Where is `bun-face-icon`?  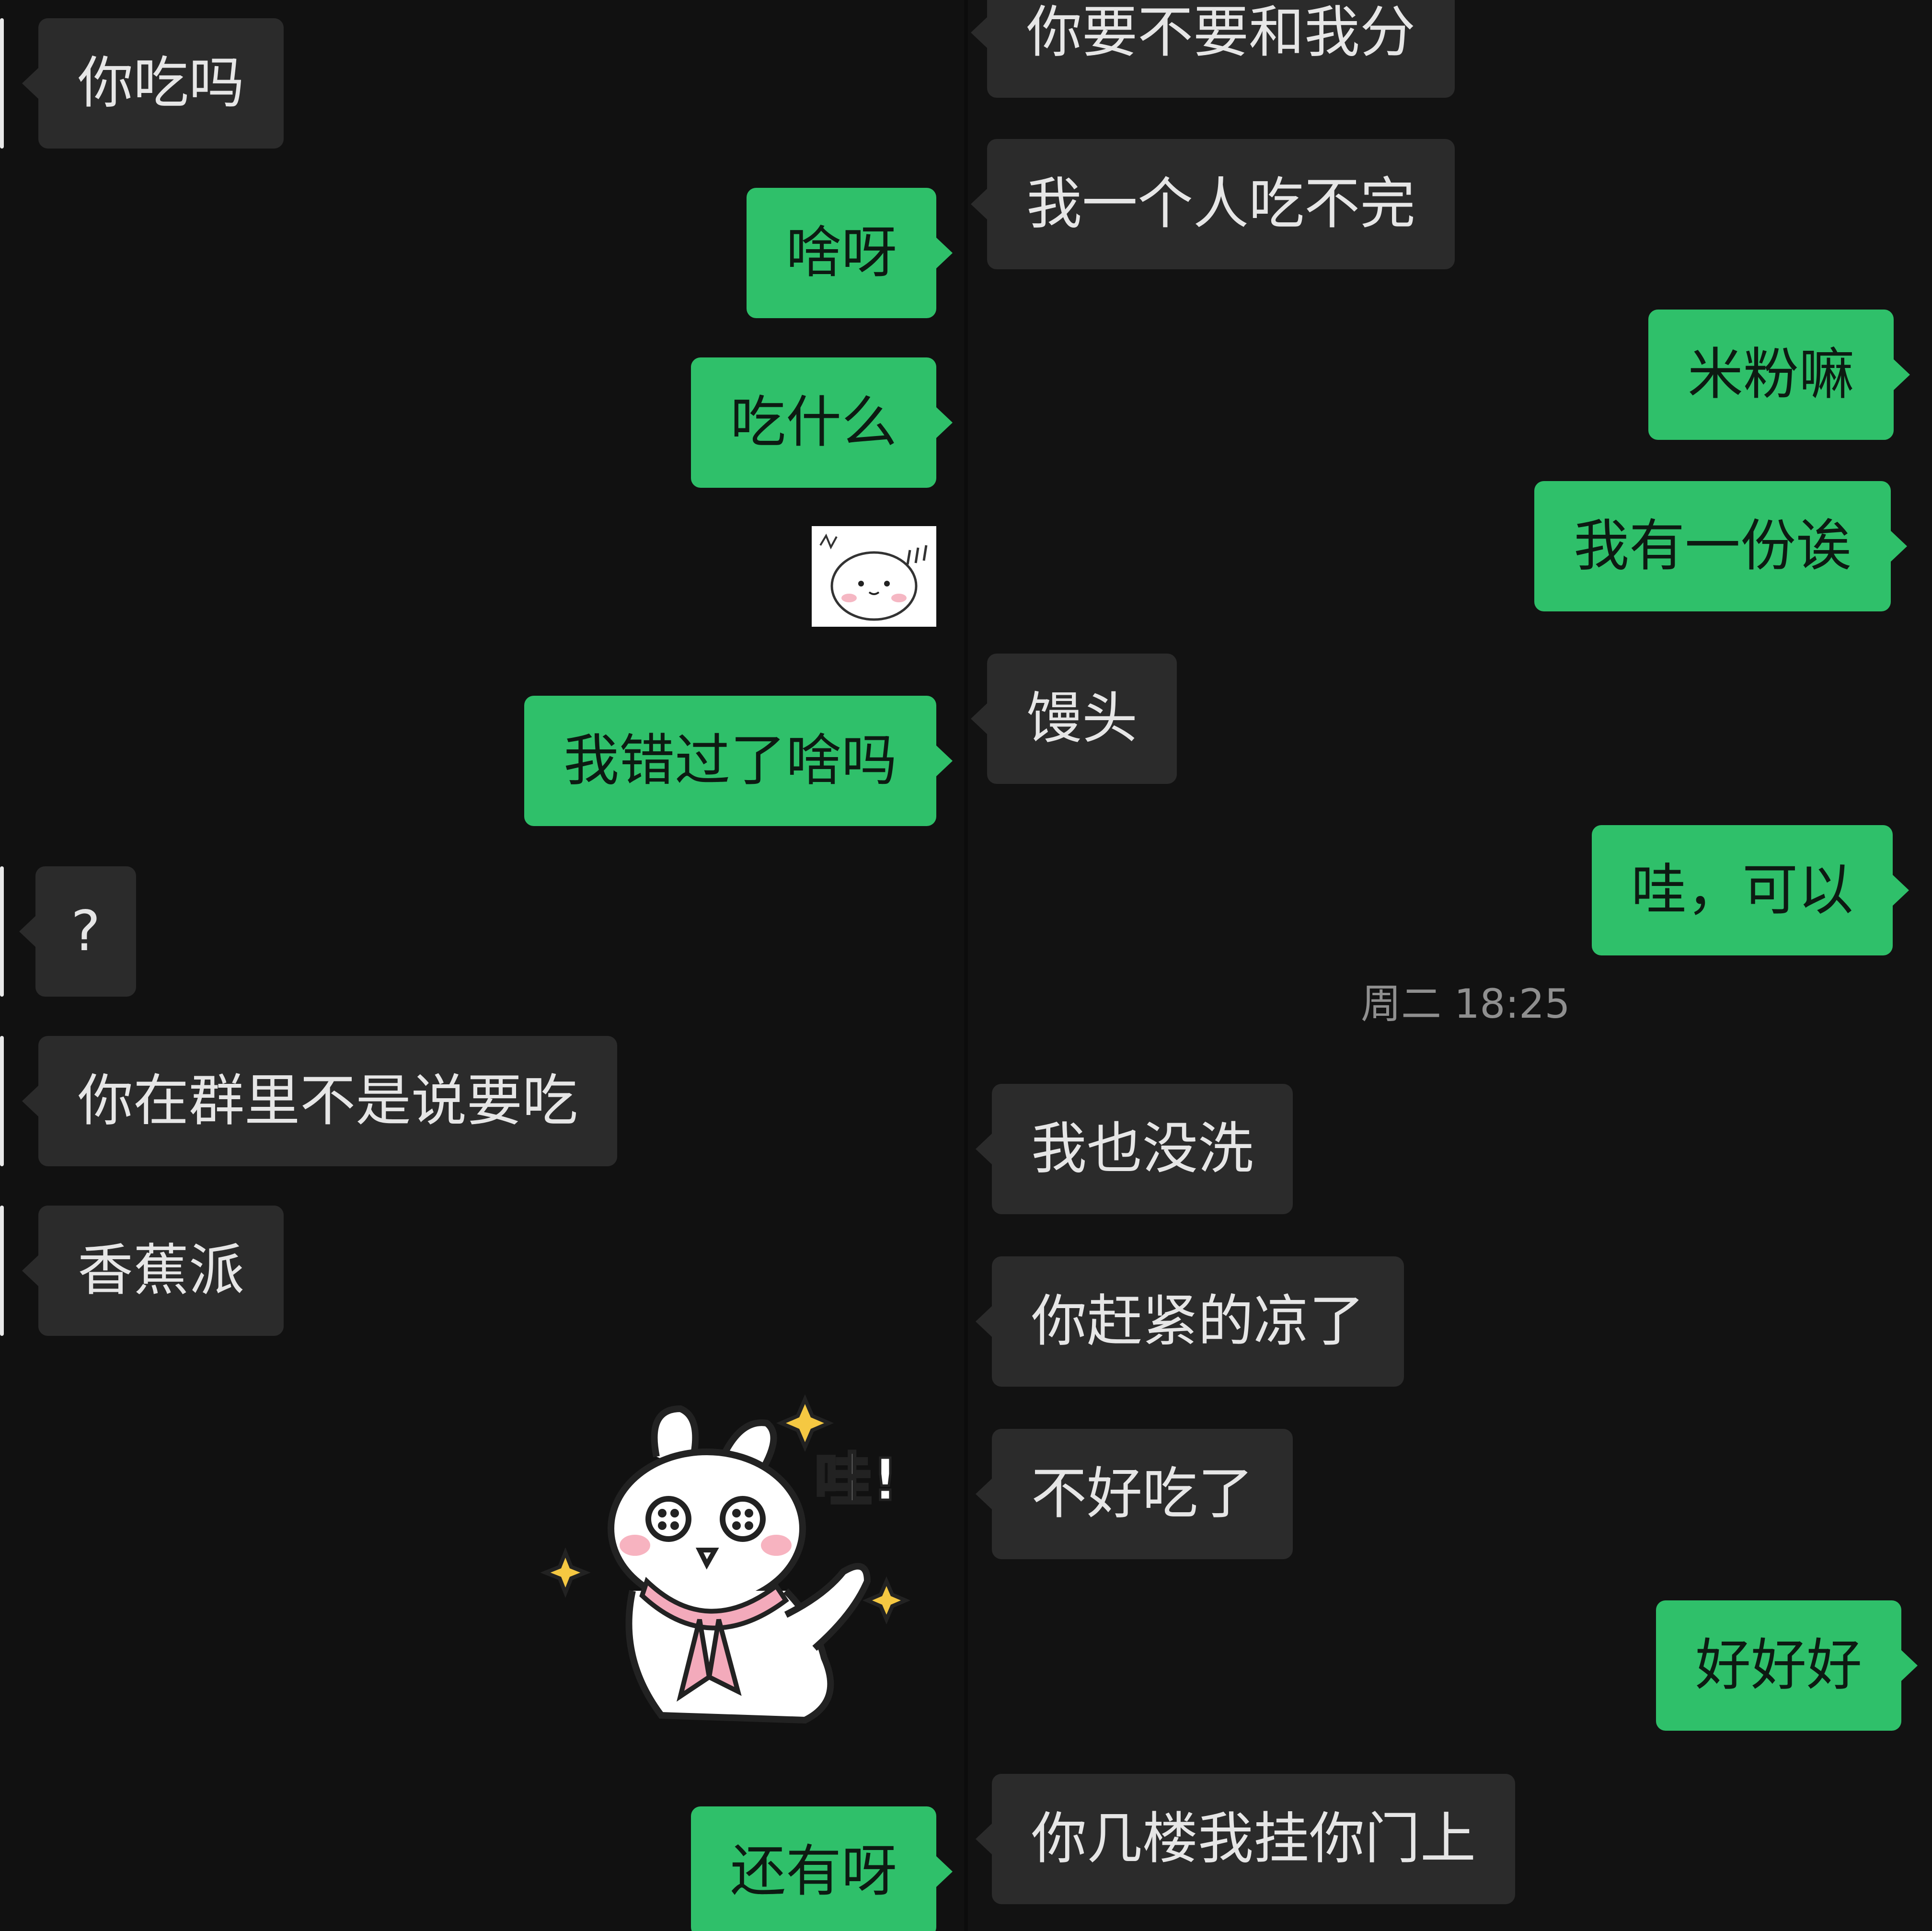 bun-face-icon is located at coordinates (874, 576).